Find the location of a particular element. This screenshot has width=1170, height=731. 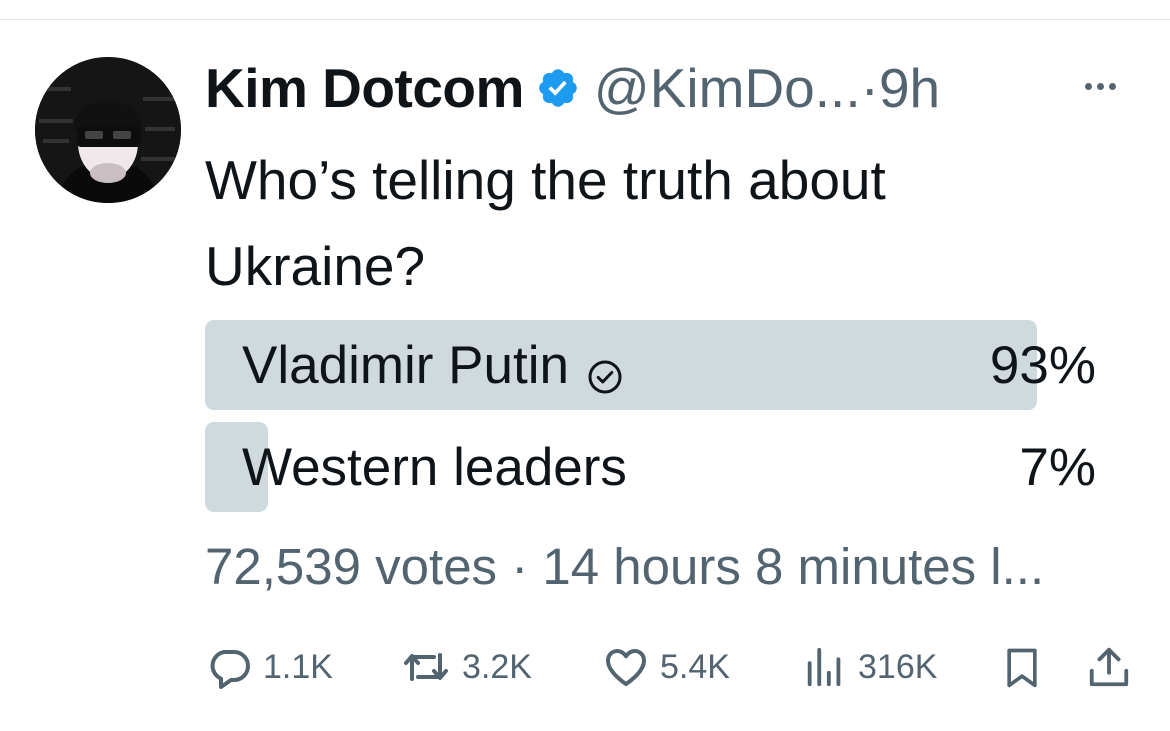

share-button is located at coordinates (1109, 667).